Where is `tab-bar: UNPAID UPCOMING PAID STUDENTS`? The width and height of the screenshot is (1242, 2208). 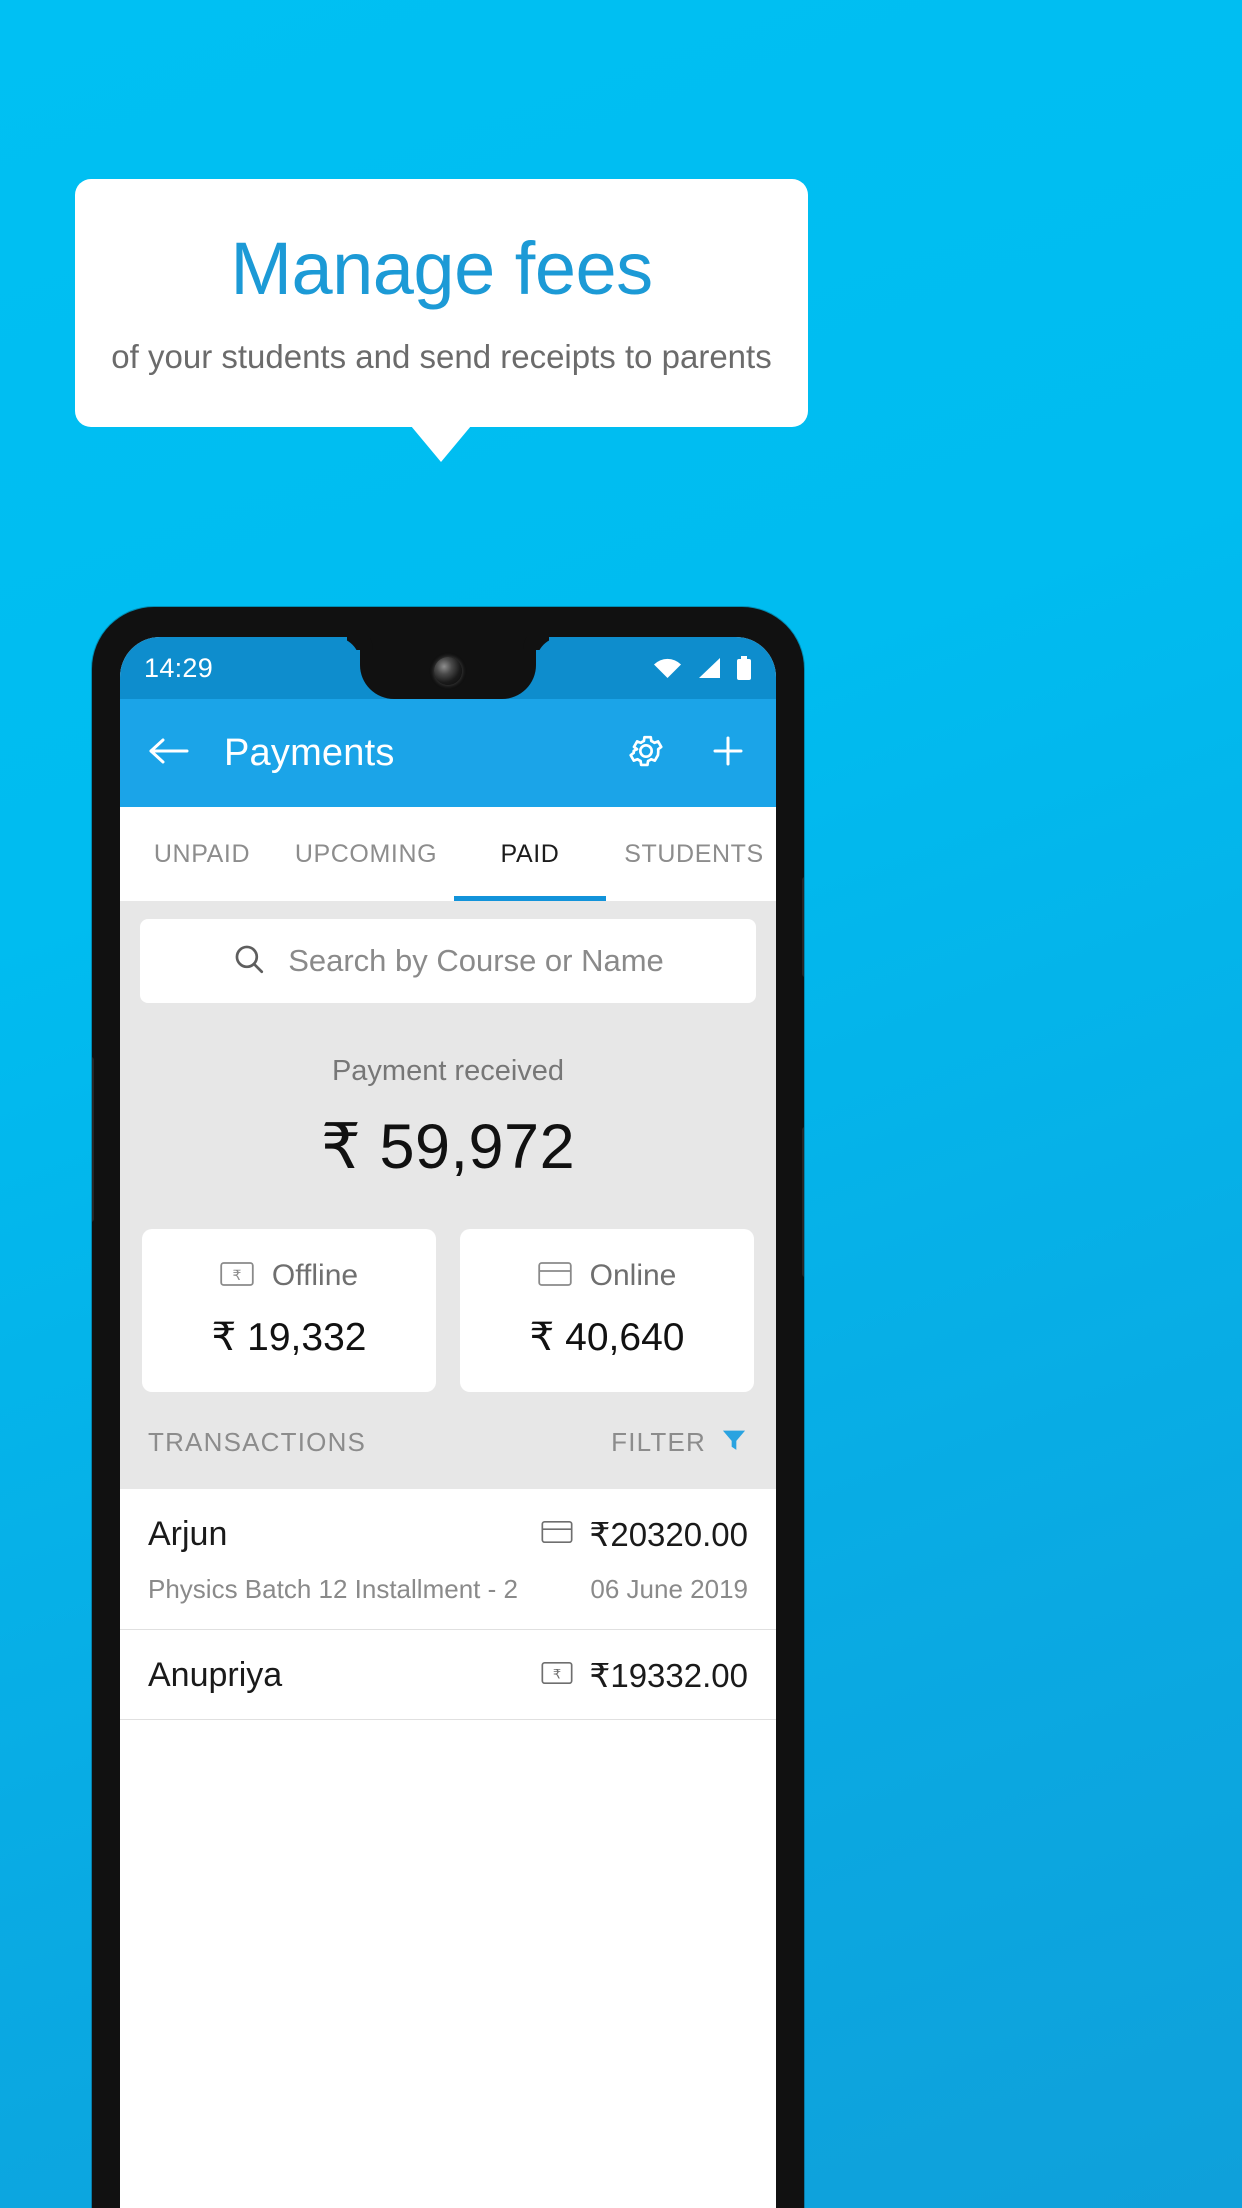 tab-bar: UNPAID UPCOMING PAID STUDENTS is located at coordinates (448, 854).